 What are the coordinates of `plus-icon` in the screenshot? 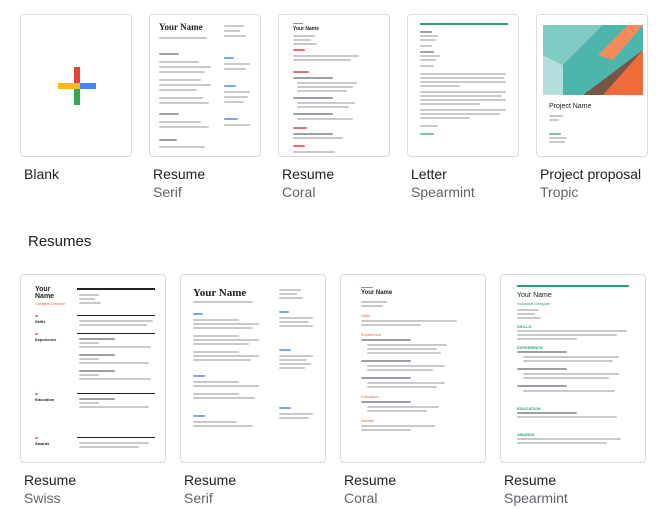 It's located at (77, 86).